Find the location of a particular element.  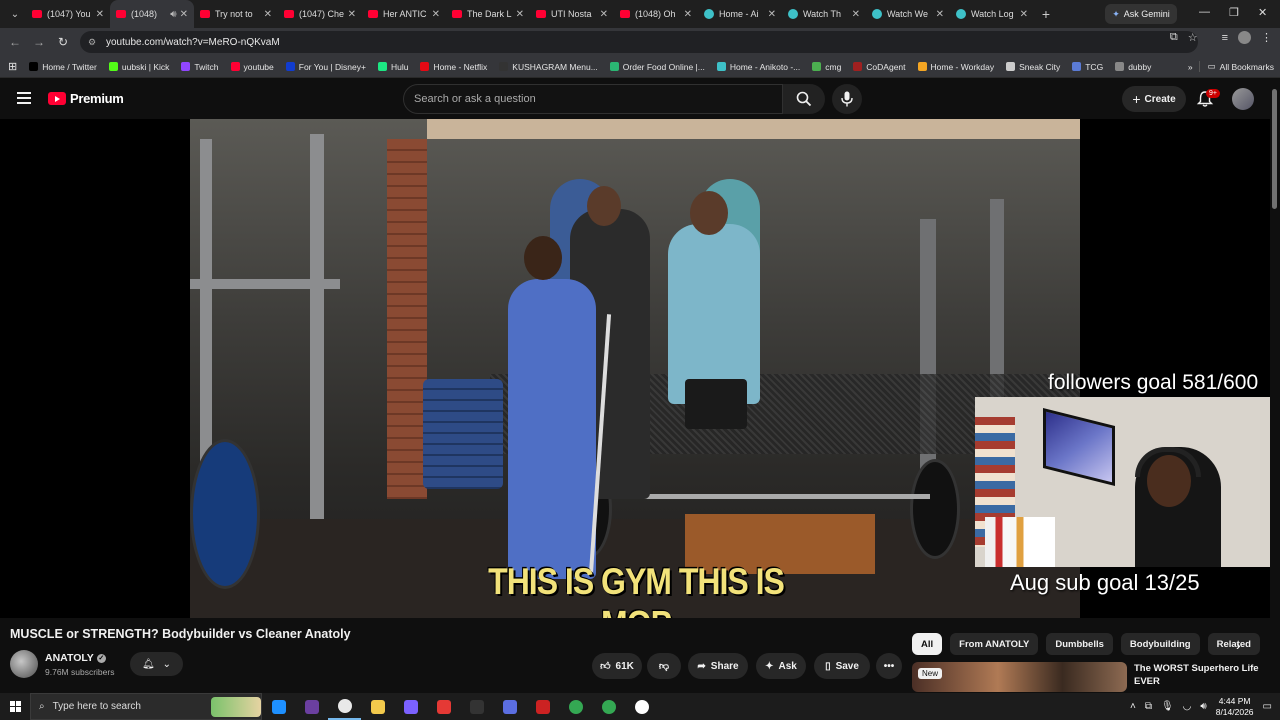

reload-icon: ↻ is located at coordinates (63, 42).